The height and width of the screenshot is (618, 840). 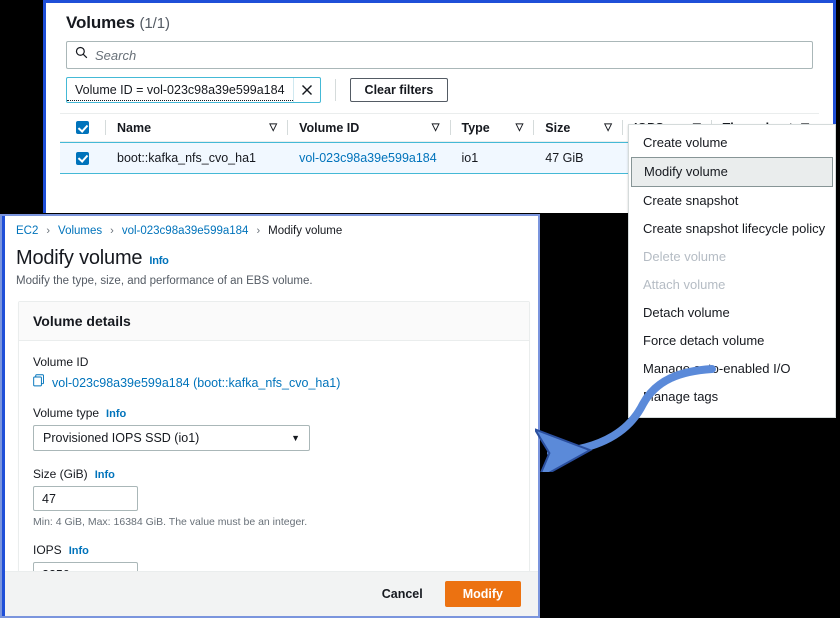 What do you see at coordinates (732, 201) in the screenshot?
I see `menu-item-create-snapshot: Create snapshot` at bounding box center [732, 201].